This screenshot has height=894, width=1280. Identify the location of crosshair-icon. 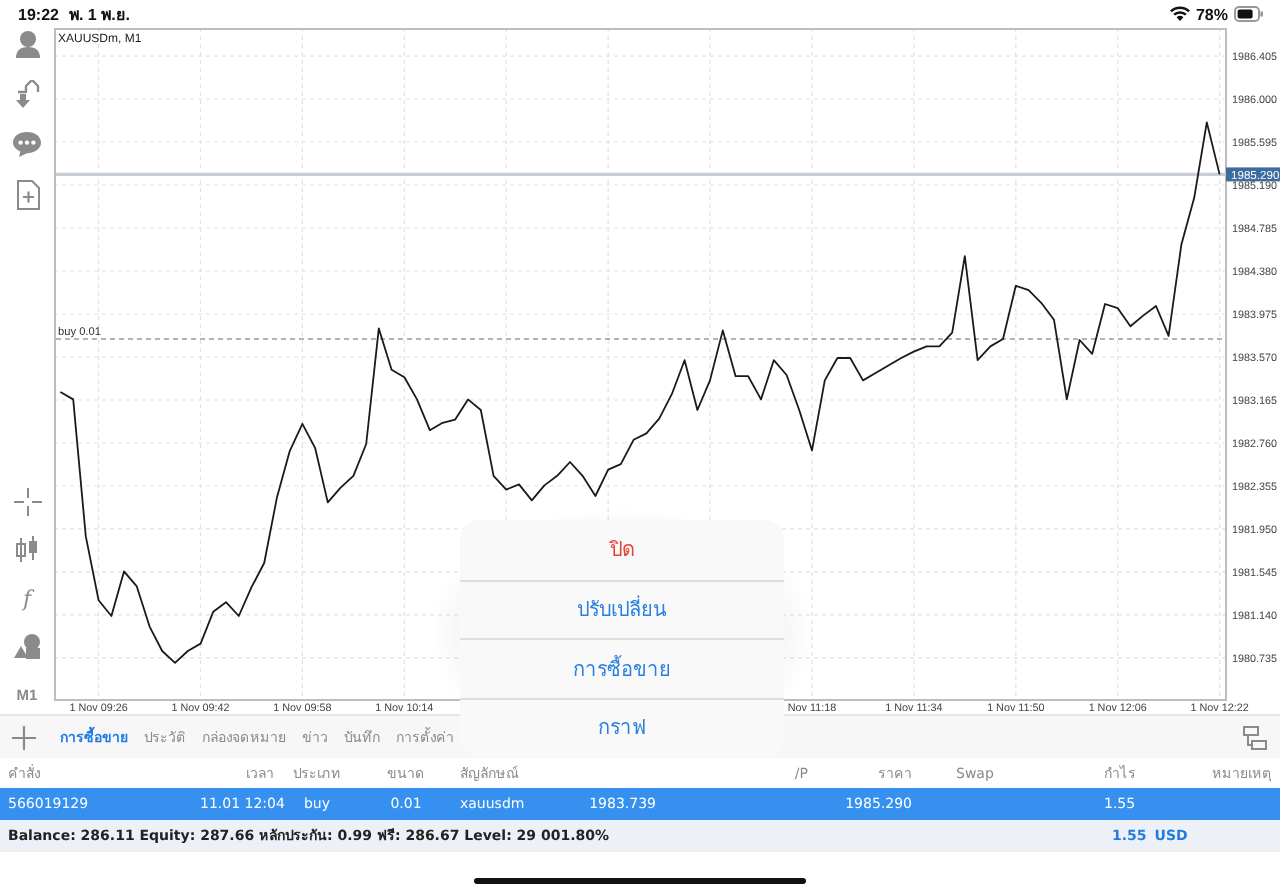
(27, 502).